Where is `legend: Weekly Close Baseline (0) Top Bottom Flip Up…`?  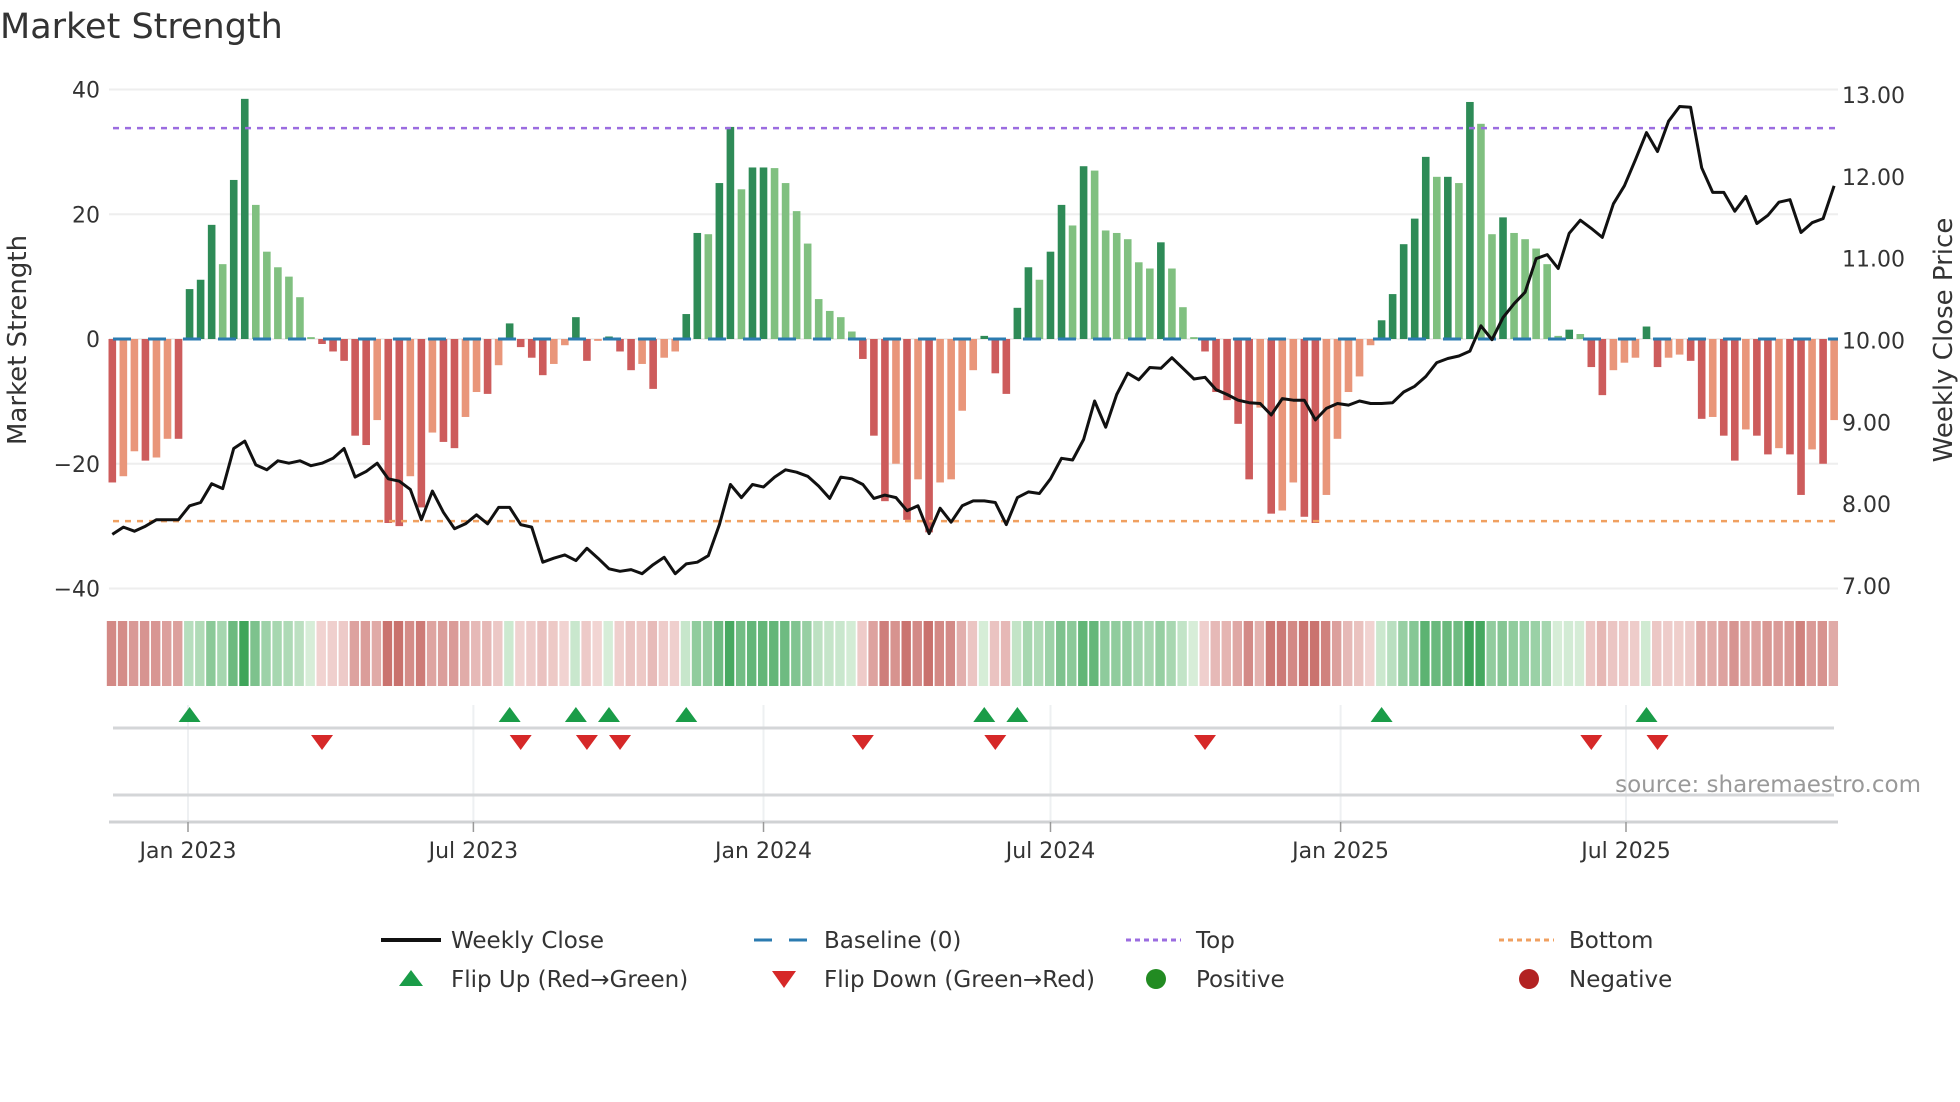
legend: Weekly Close Baseline (0) Top Bottom Flip Up… is located at coordinates (1026, 960).